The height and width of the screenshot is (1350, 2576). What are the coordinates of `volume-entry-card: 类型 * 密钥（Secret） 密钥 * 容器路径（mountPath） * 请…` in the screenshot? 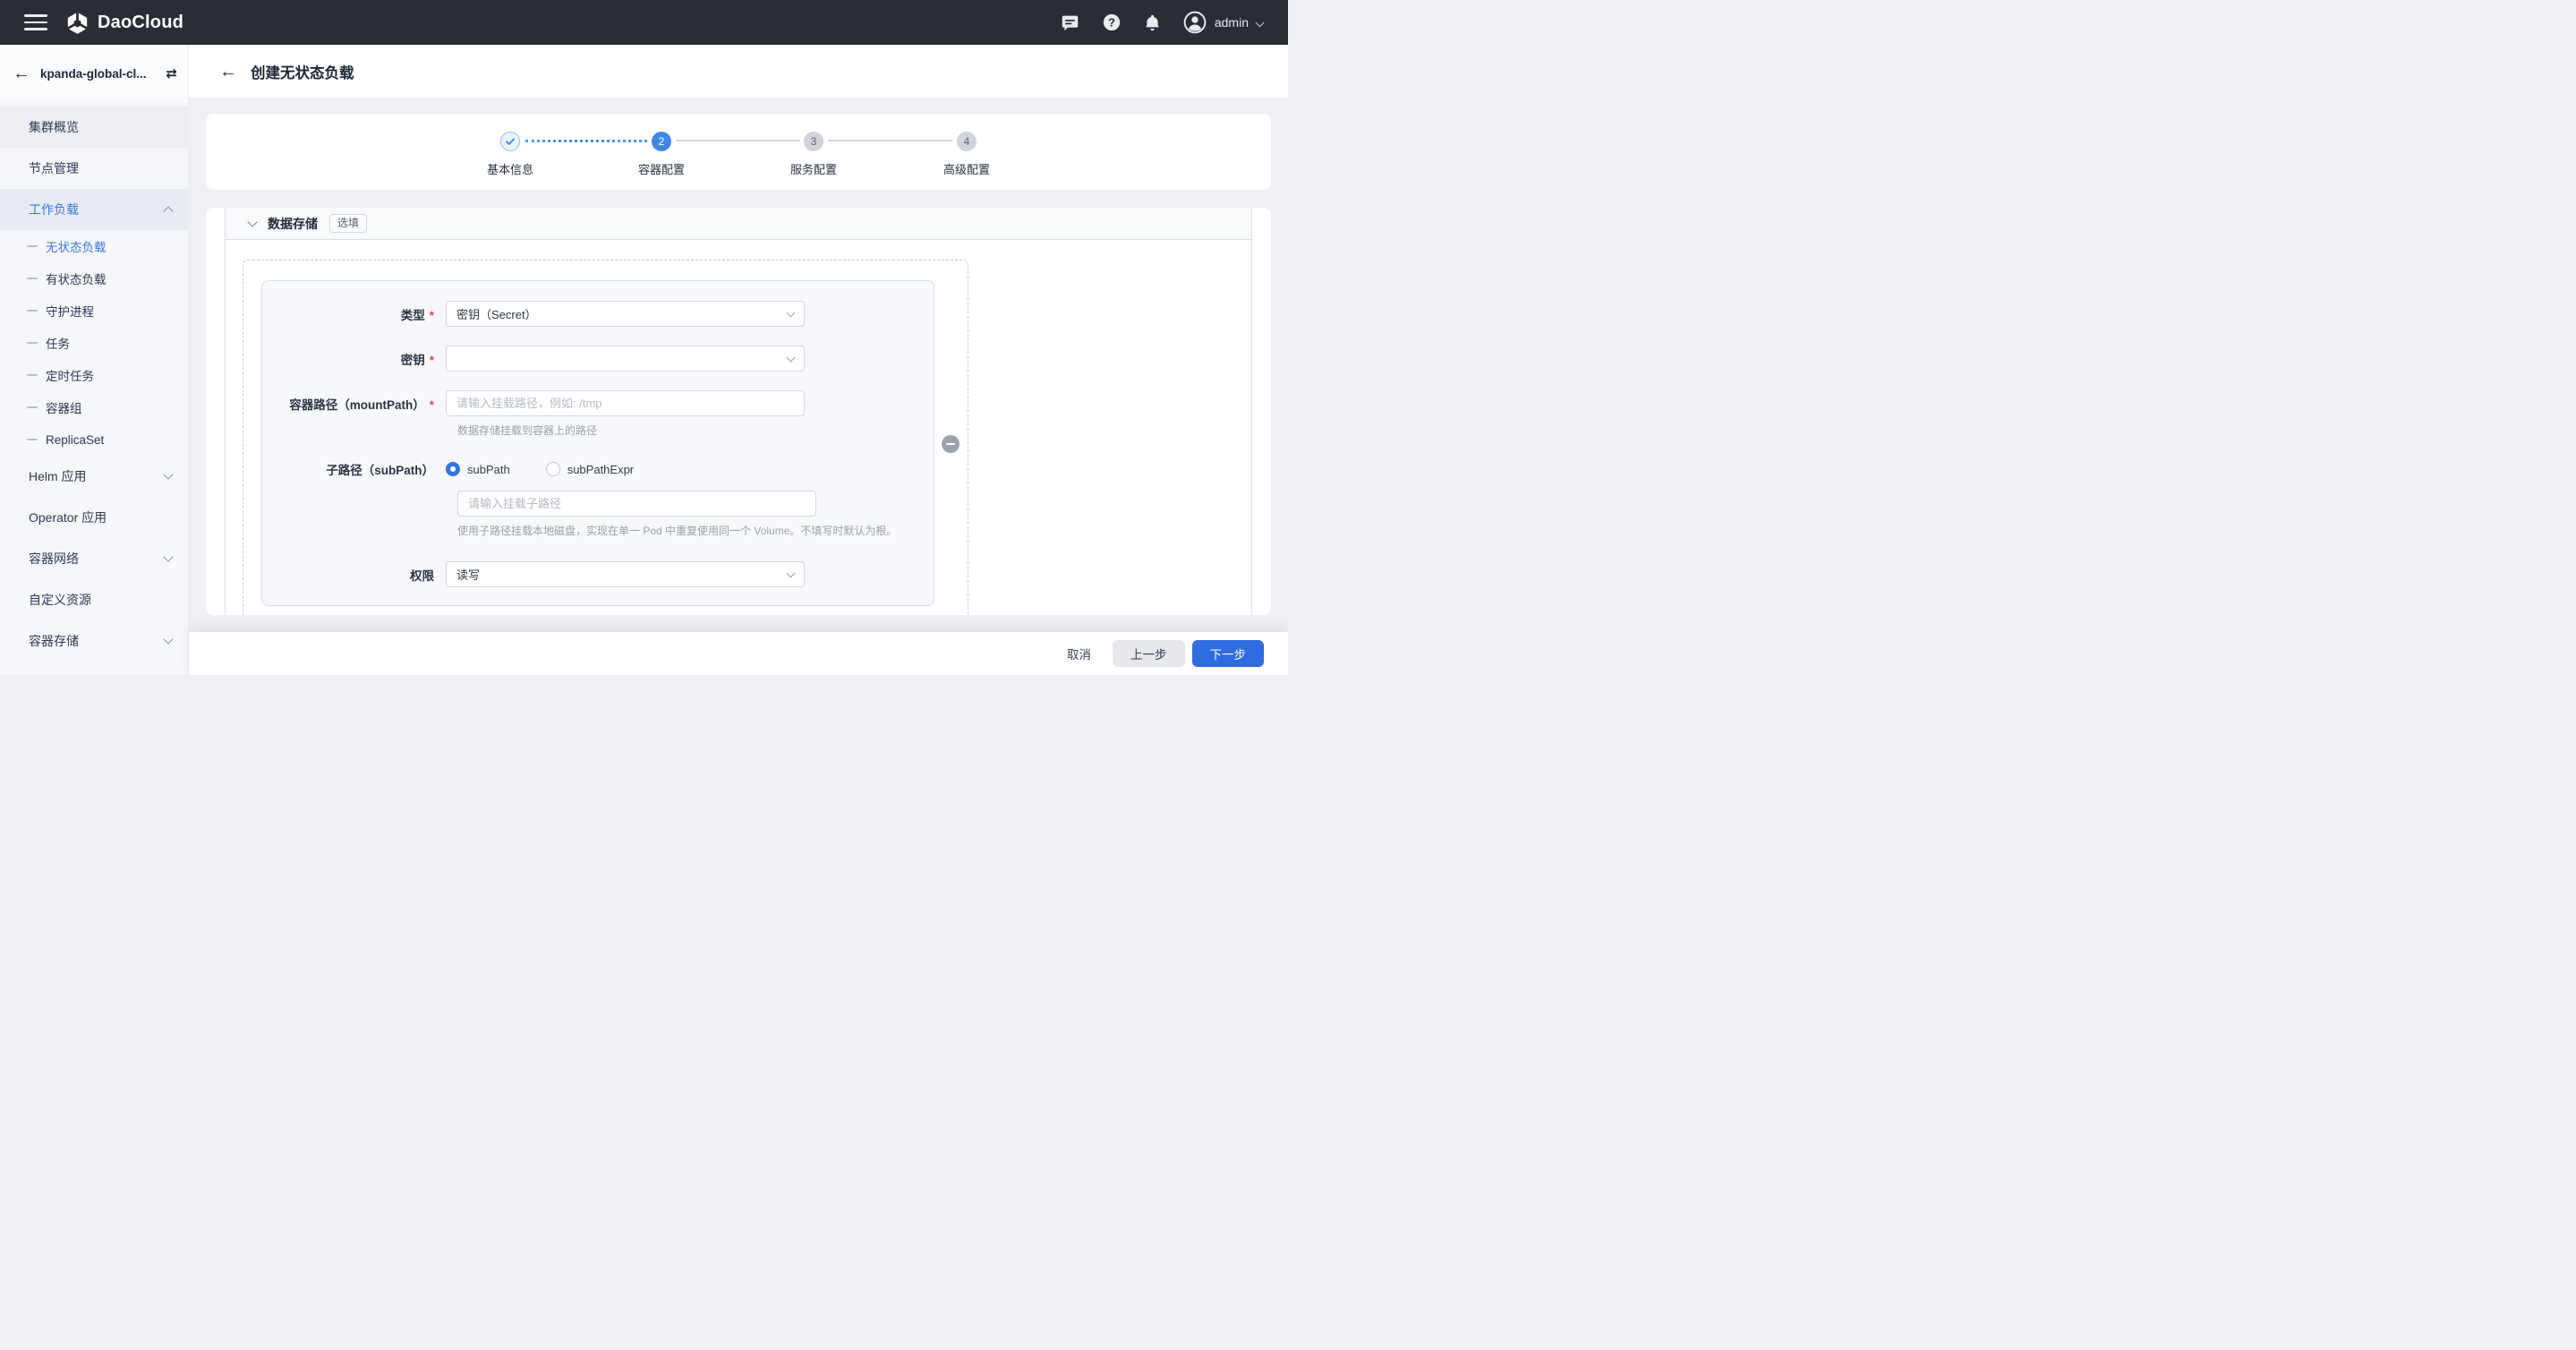 It's located at (597, 443).